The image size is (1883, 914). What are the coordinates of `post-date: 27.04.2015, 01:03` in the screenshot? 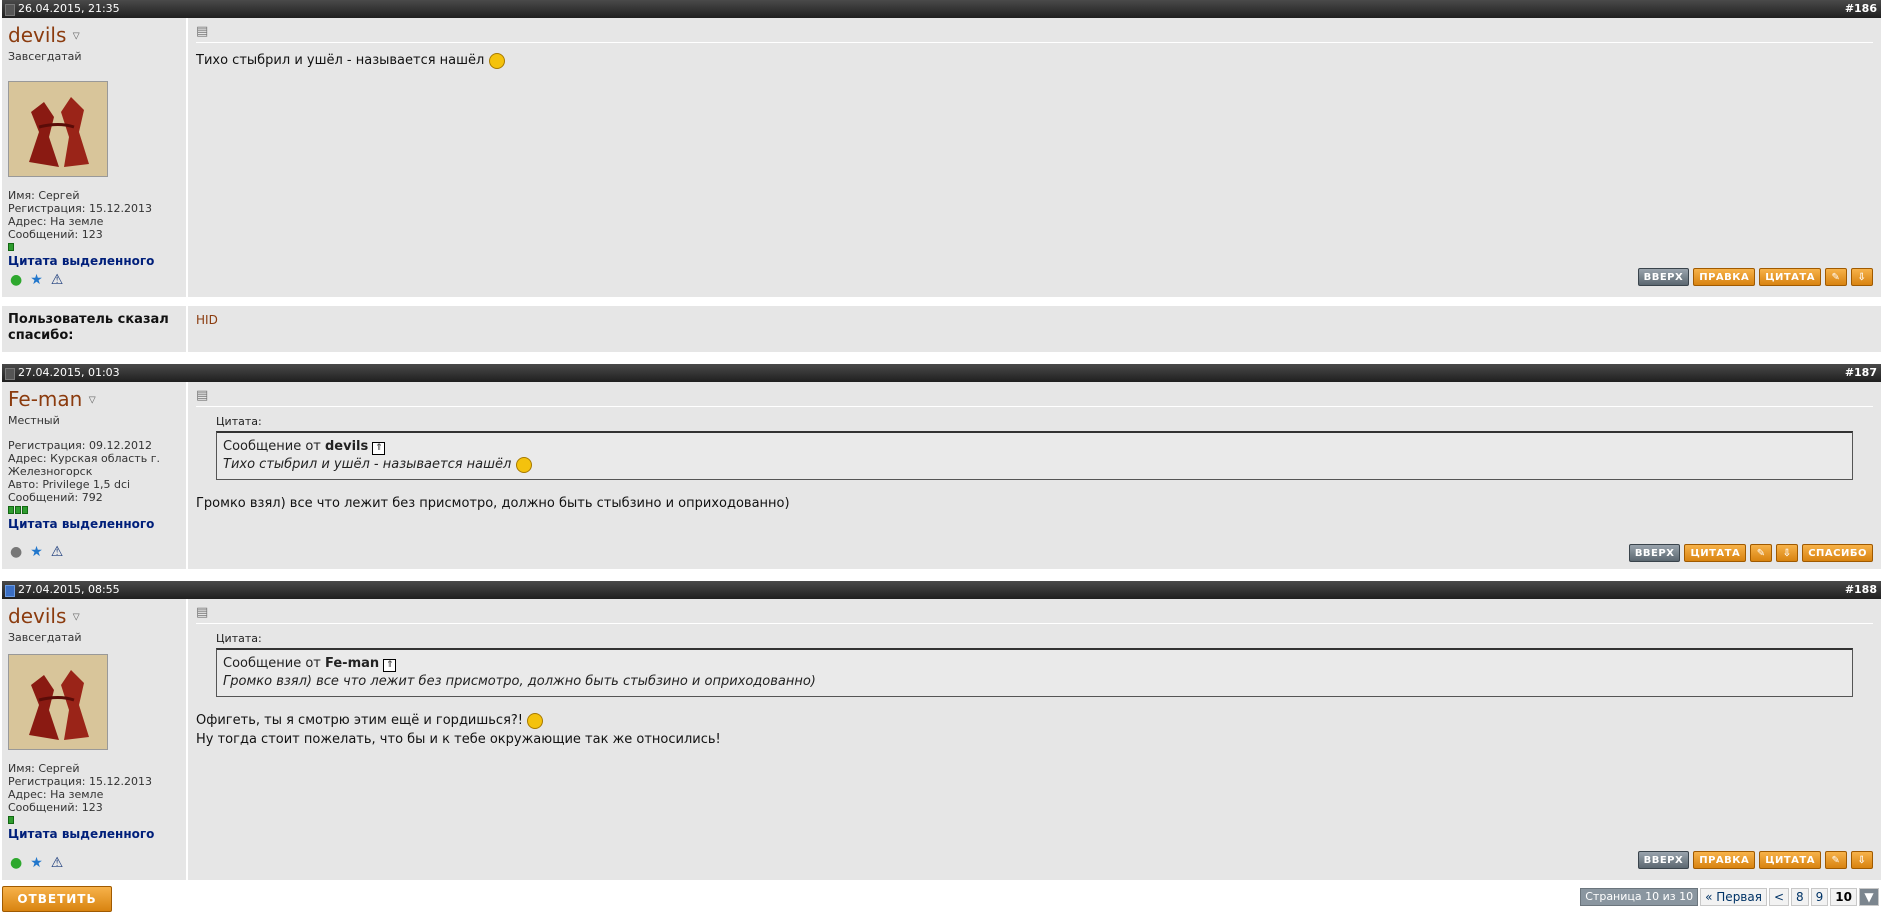 It's located at (69, 372).